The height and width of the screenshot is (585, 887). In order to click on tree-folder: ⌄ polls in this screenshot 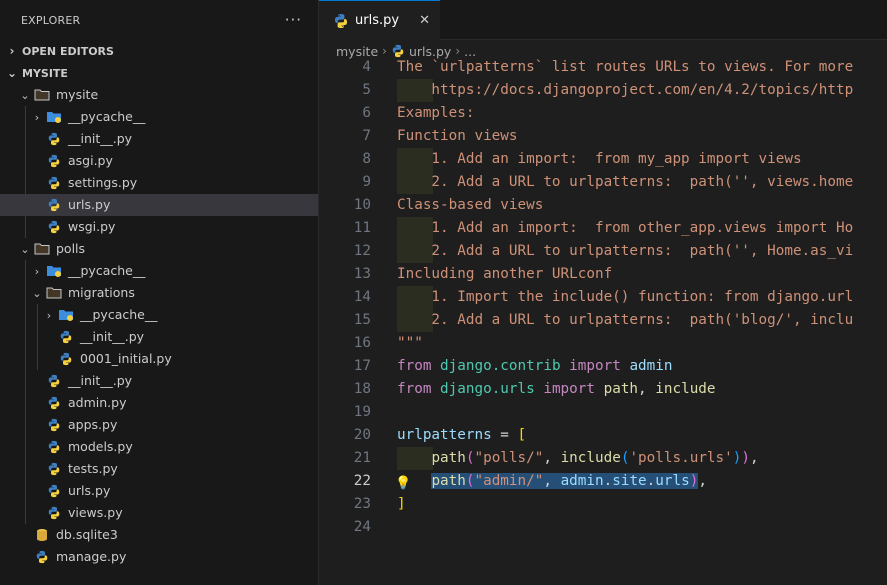, I will do `click(159, 249)`.